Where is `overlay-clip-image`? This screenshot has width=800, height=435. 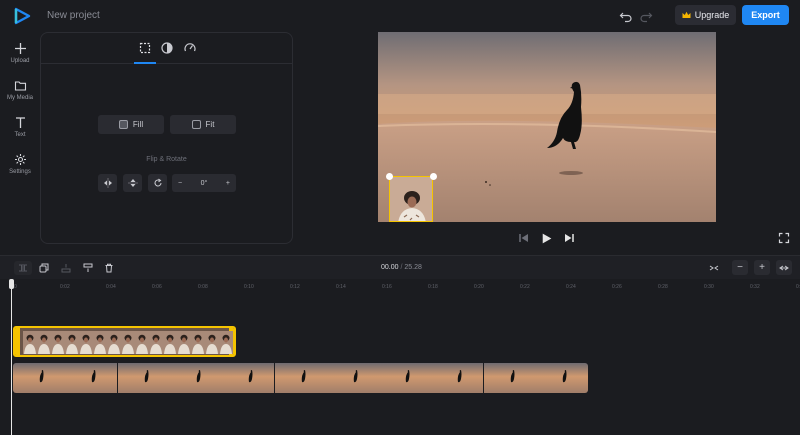
overlay-clip-image is located at coordinates (411, 199).